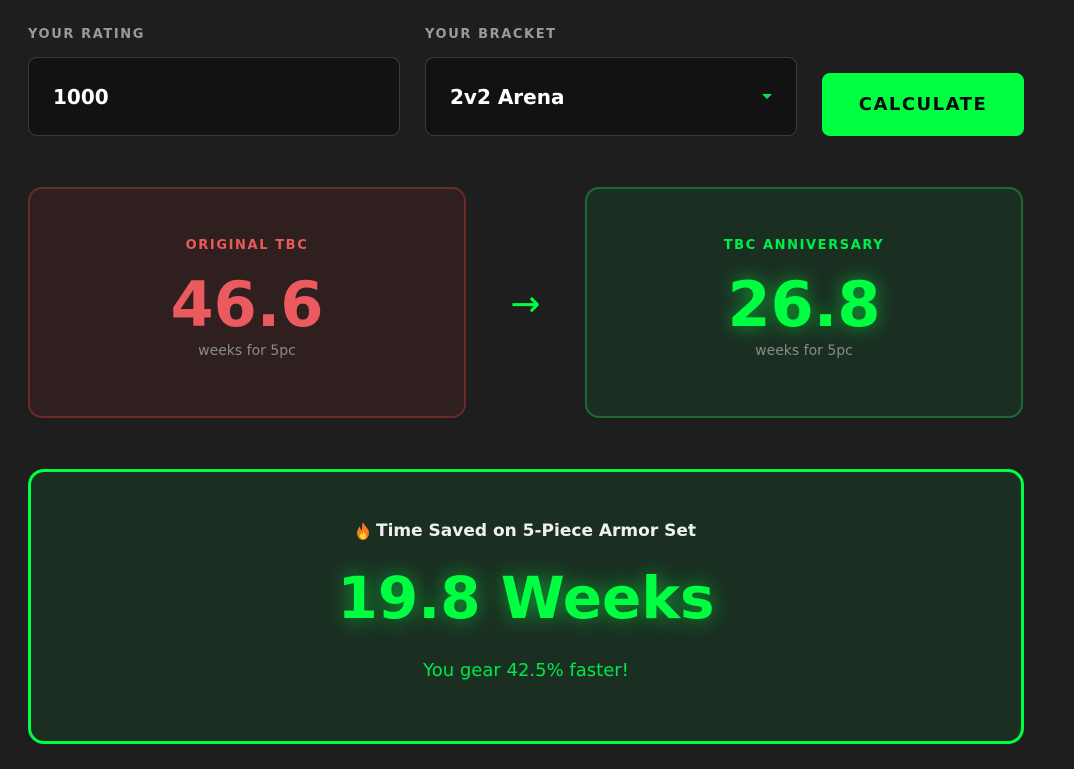 Image resolution: width=1074 pixels, height=769 pixels. Describe the element at coordinates (247, 245) in the screenshot. I see `original-tbc-title: ORIGINAL TBC` at that location.